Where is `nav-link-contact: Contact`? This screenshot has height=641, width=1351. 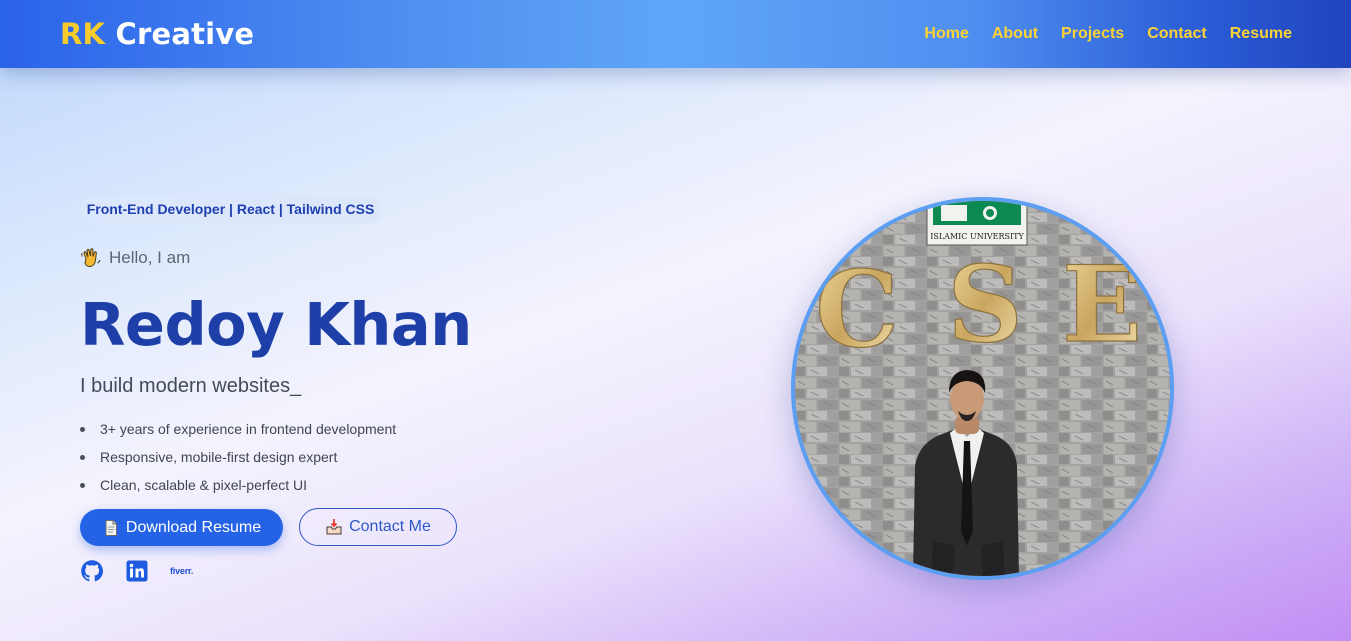
nav-link-contact: Contact is located at coordinates (1177, 34).